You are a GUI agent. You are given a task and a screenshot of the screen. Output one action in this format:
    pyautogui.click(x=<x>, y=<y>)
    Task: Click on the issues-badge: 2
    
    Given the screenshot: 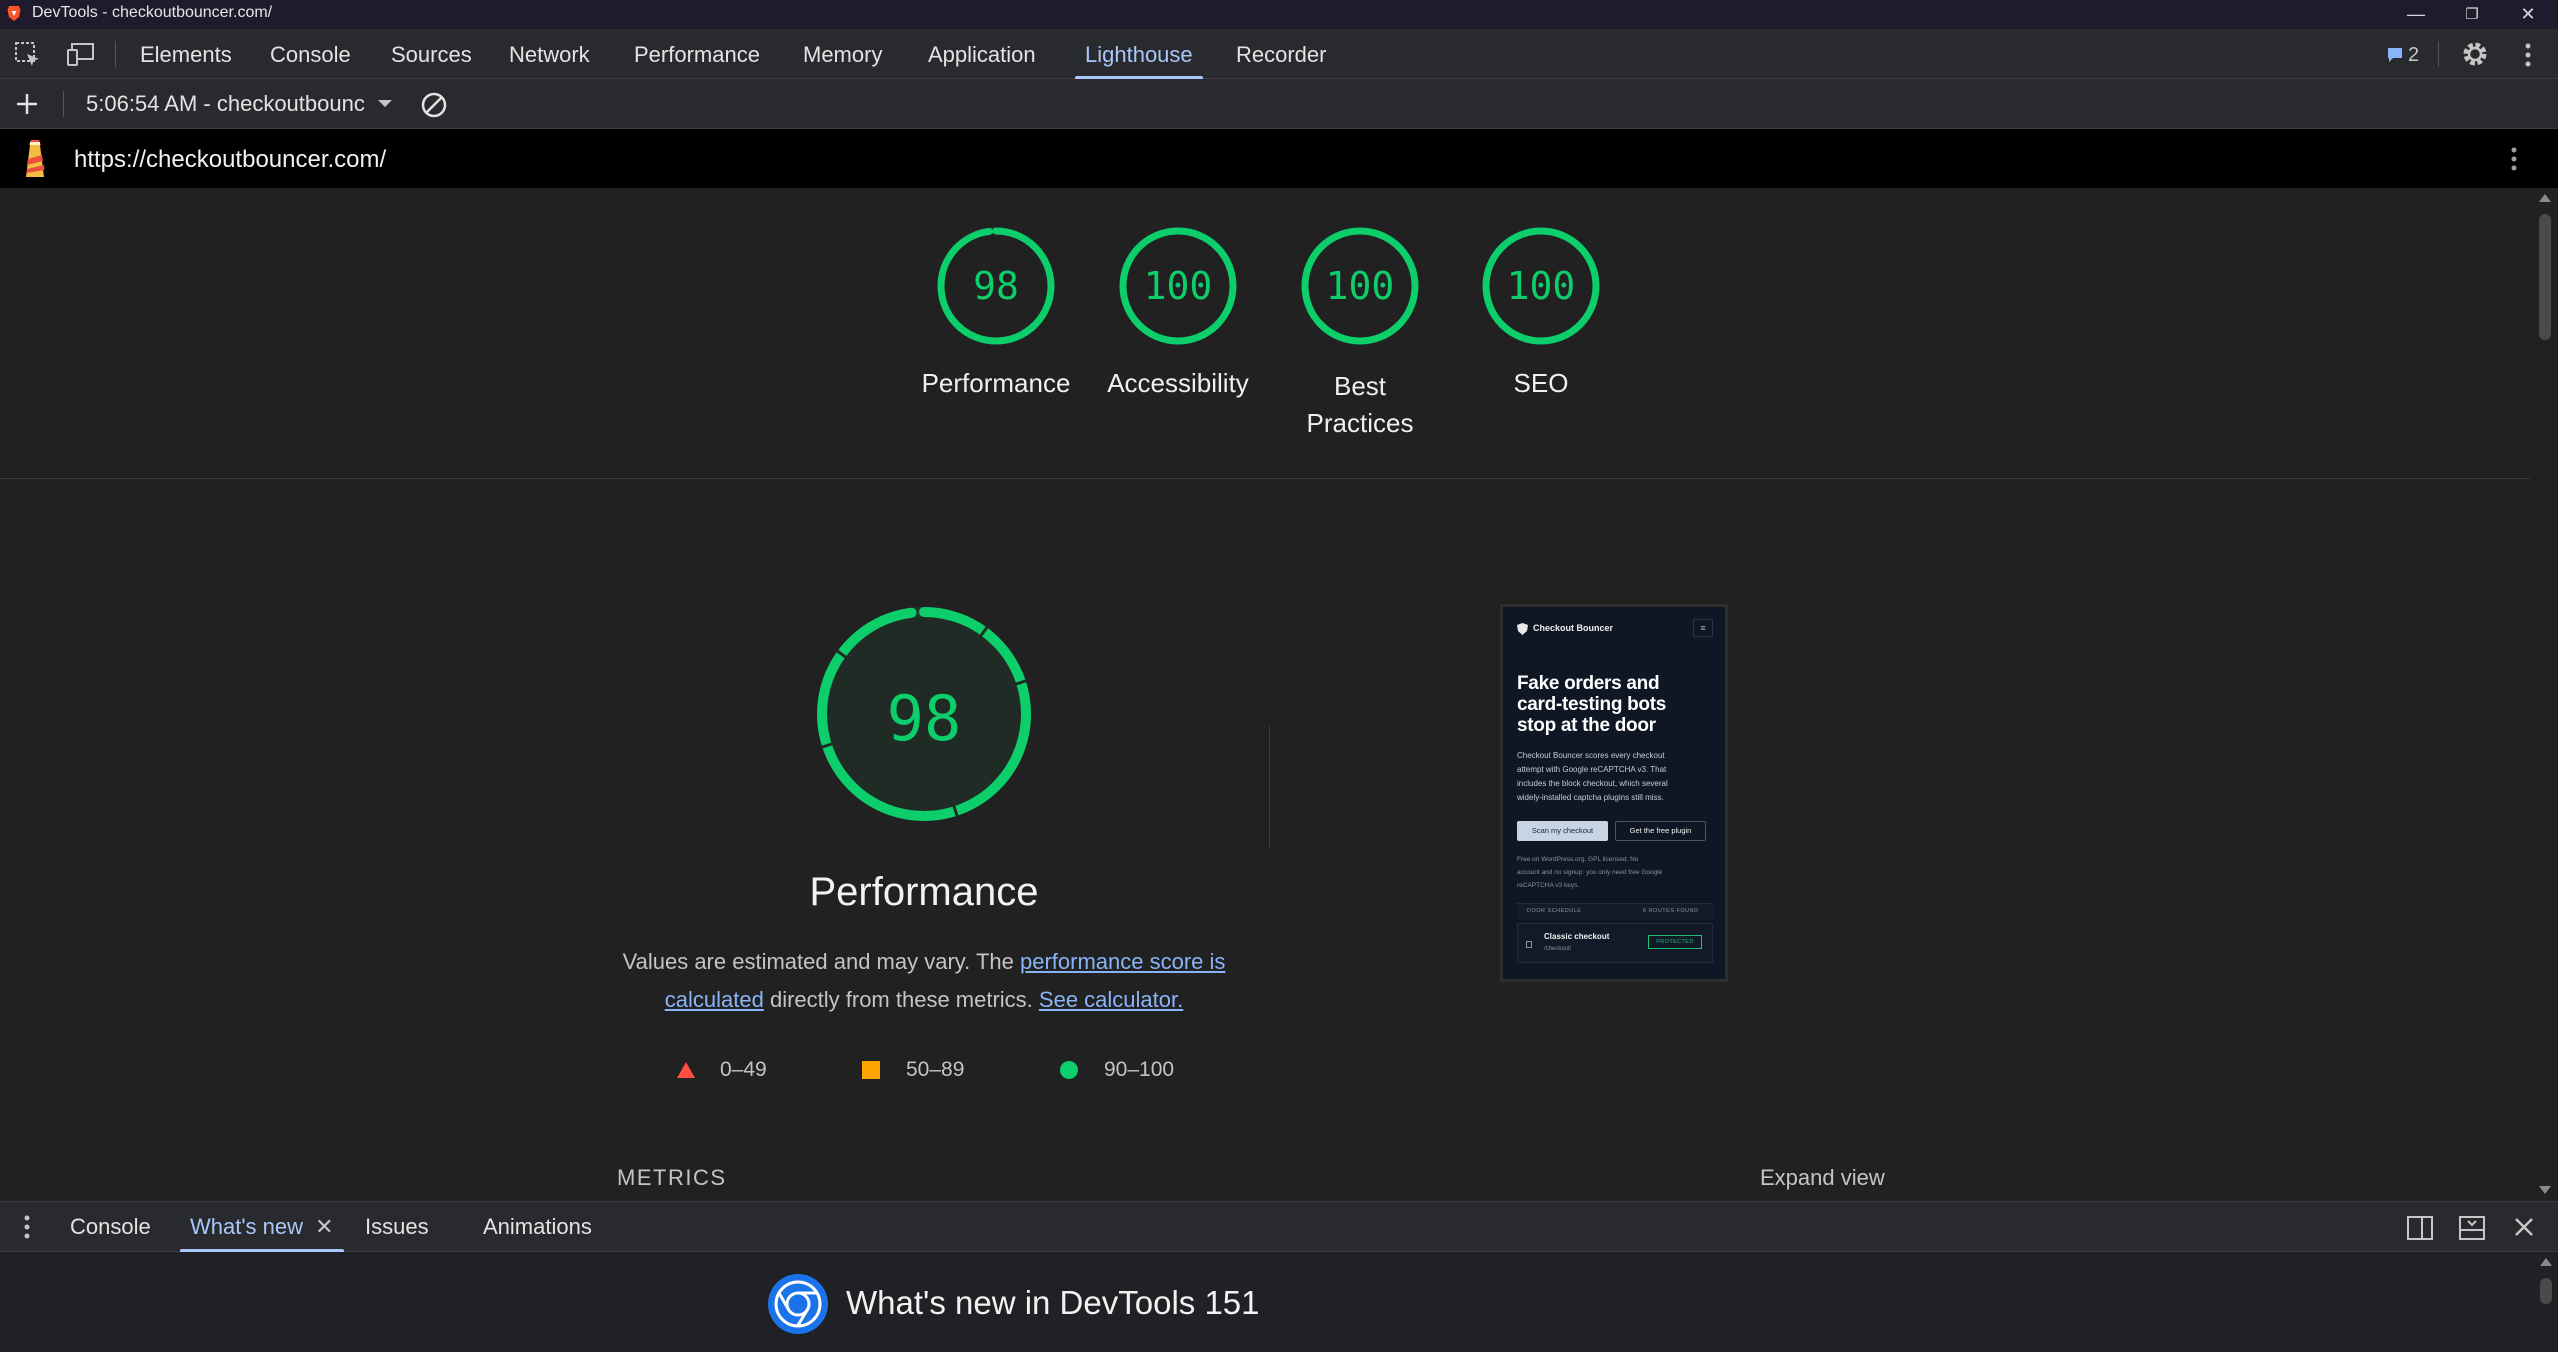 What is the action you would take?
    pyautogui.click(x=2402, y=55)
    